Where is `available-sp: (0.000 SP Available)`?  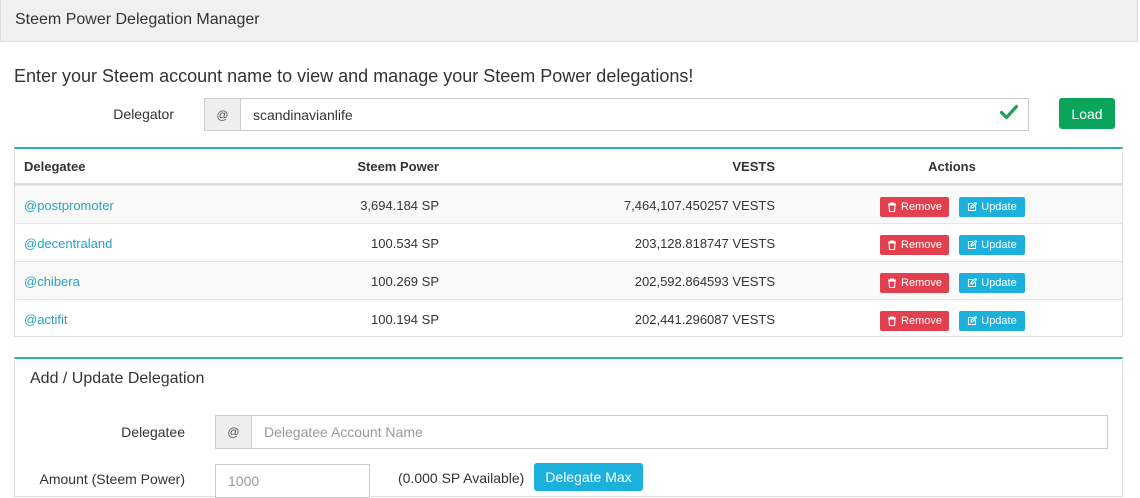 available-sp: (0.000 SP Available) is located at coordinates (461, 478).